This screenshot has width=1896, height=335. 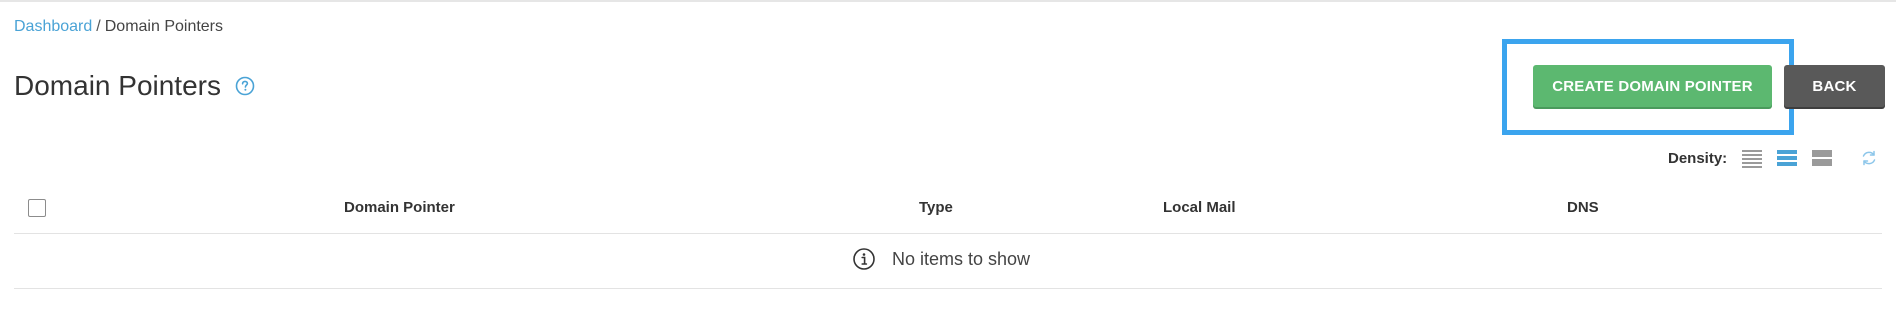 I want to click on empty-state: No items to show, so click(x=941, y=259).